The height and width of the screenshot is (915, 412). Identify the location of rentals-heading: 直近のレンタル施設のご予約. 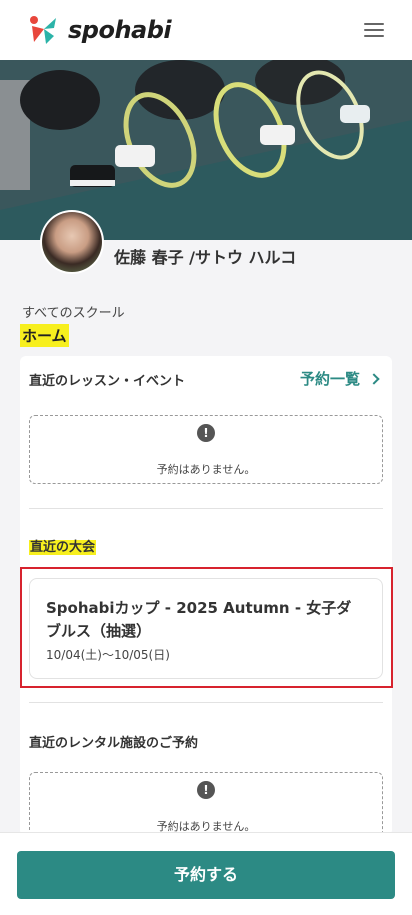
(114, 743).